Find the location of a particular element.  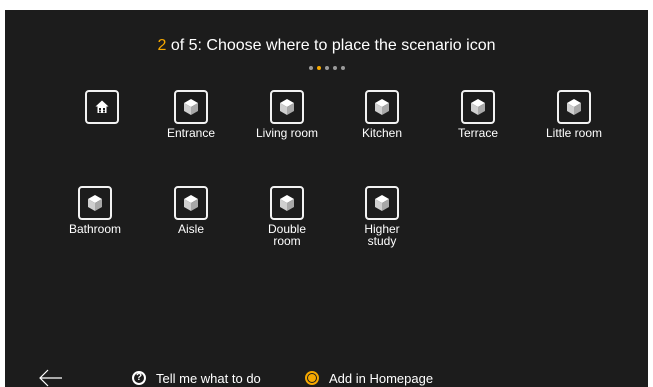

room-tile-kitchen: Kitchen is located at coordinates (382, 114).